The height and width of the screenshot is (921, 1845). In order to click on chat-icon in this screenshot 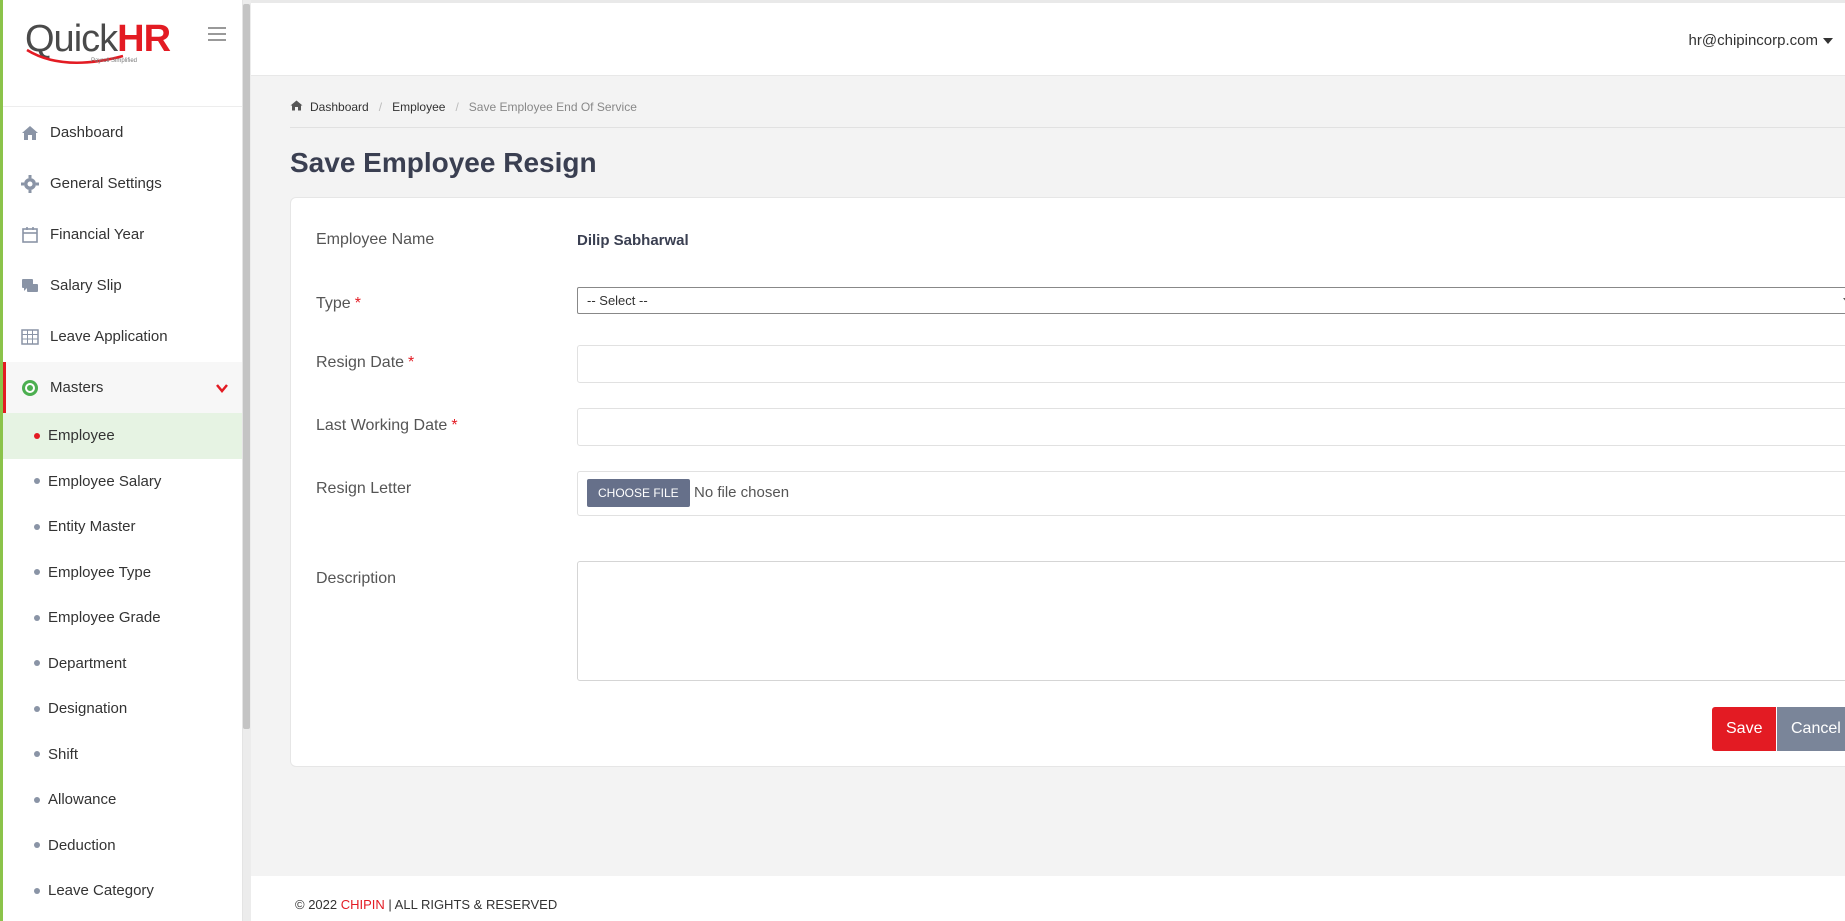, I will do `click(30, 286)`.